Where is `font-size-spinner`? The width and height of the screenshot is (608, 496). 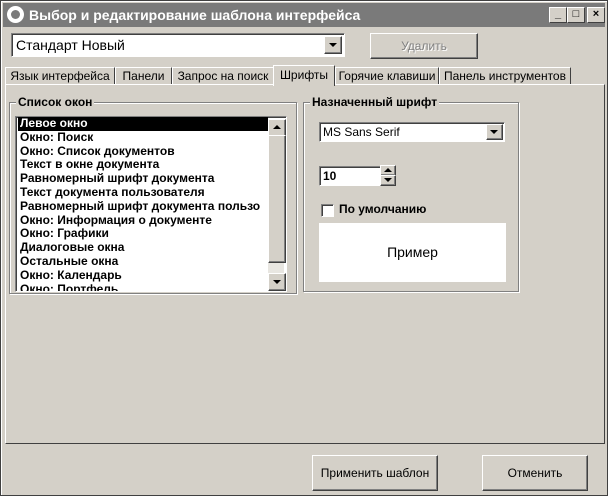
font-size-spinner is located at coordinates (388, 175).